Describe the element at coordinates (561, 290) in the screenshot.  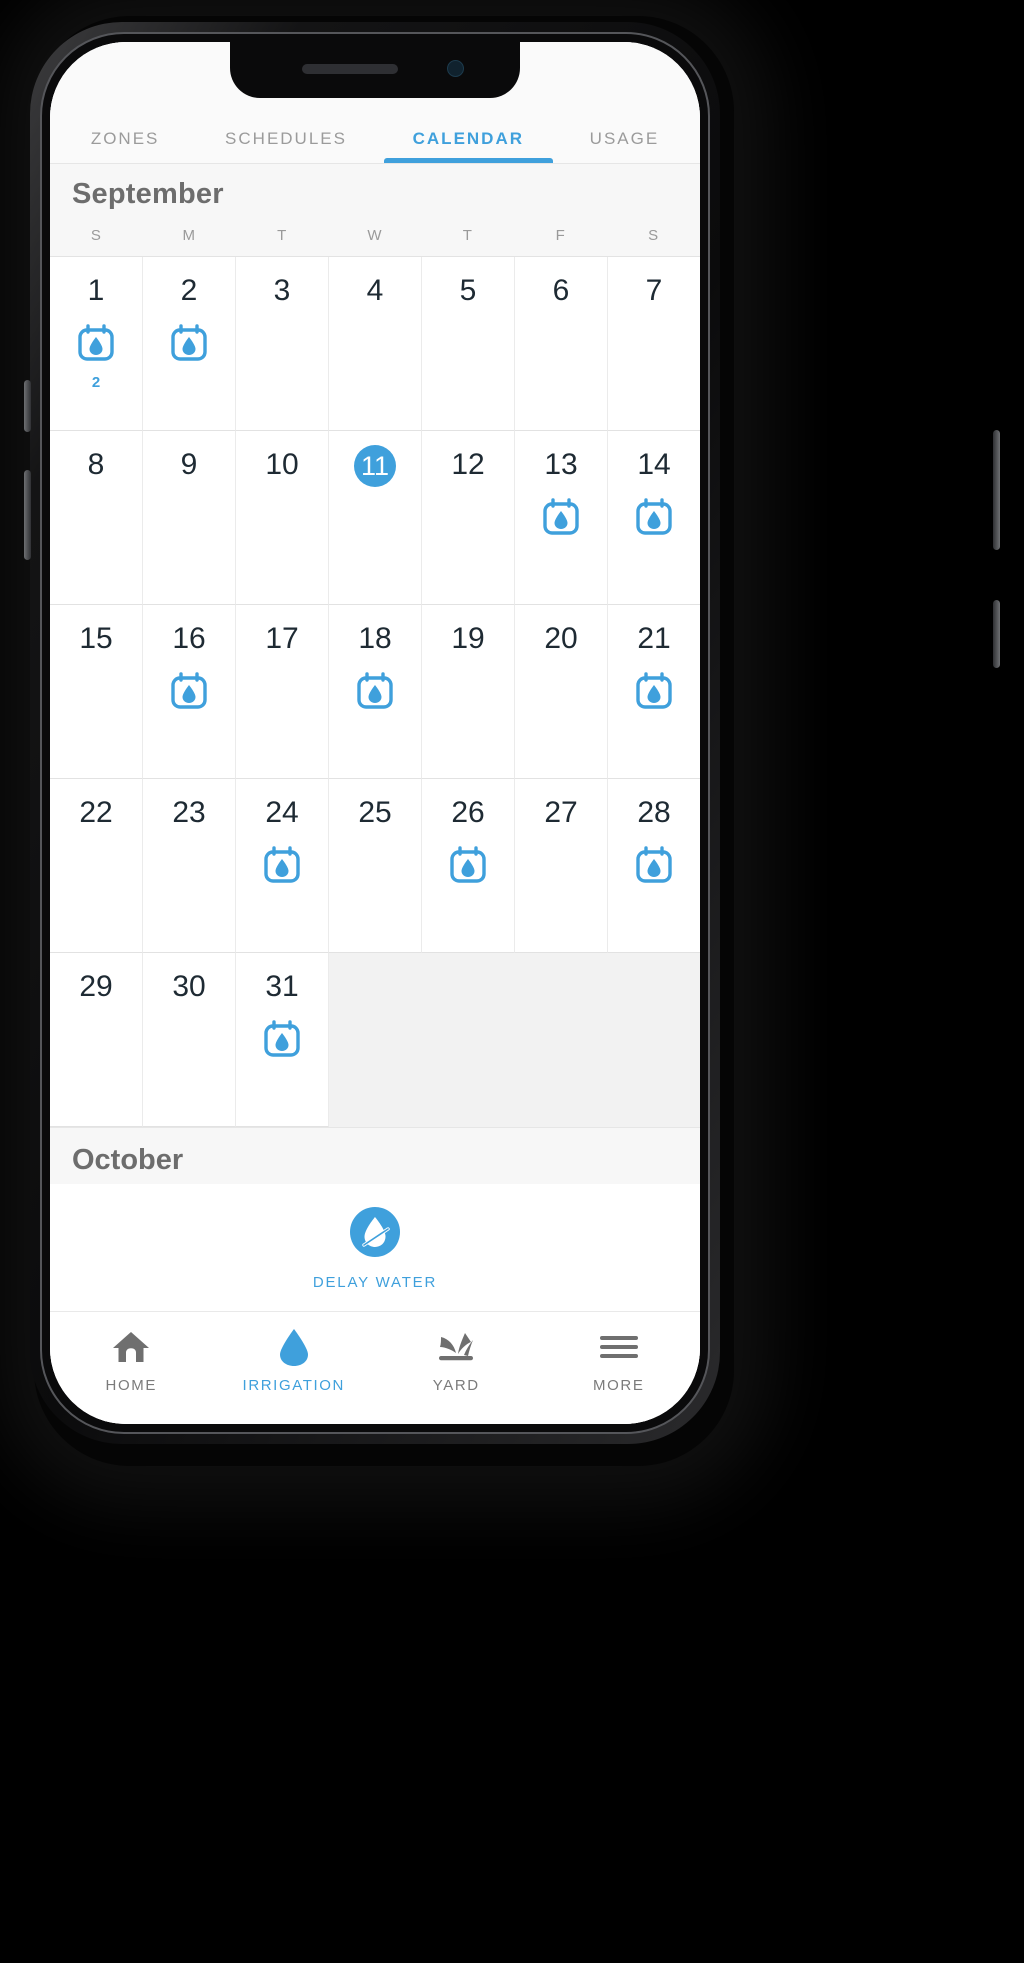
I see `calendar-day-number: 6` at that location.